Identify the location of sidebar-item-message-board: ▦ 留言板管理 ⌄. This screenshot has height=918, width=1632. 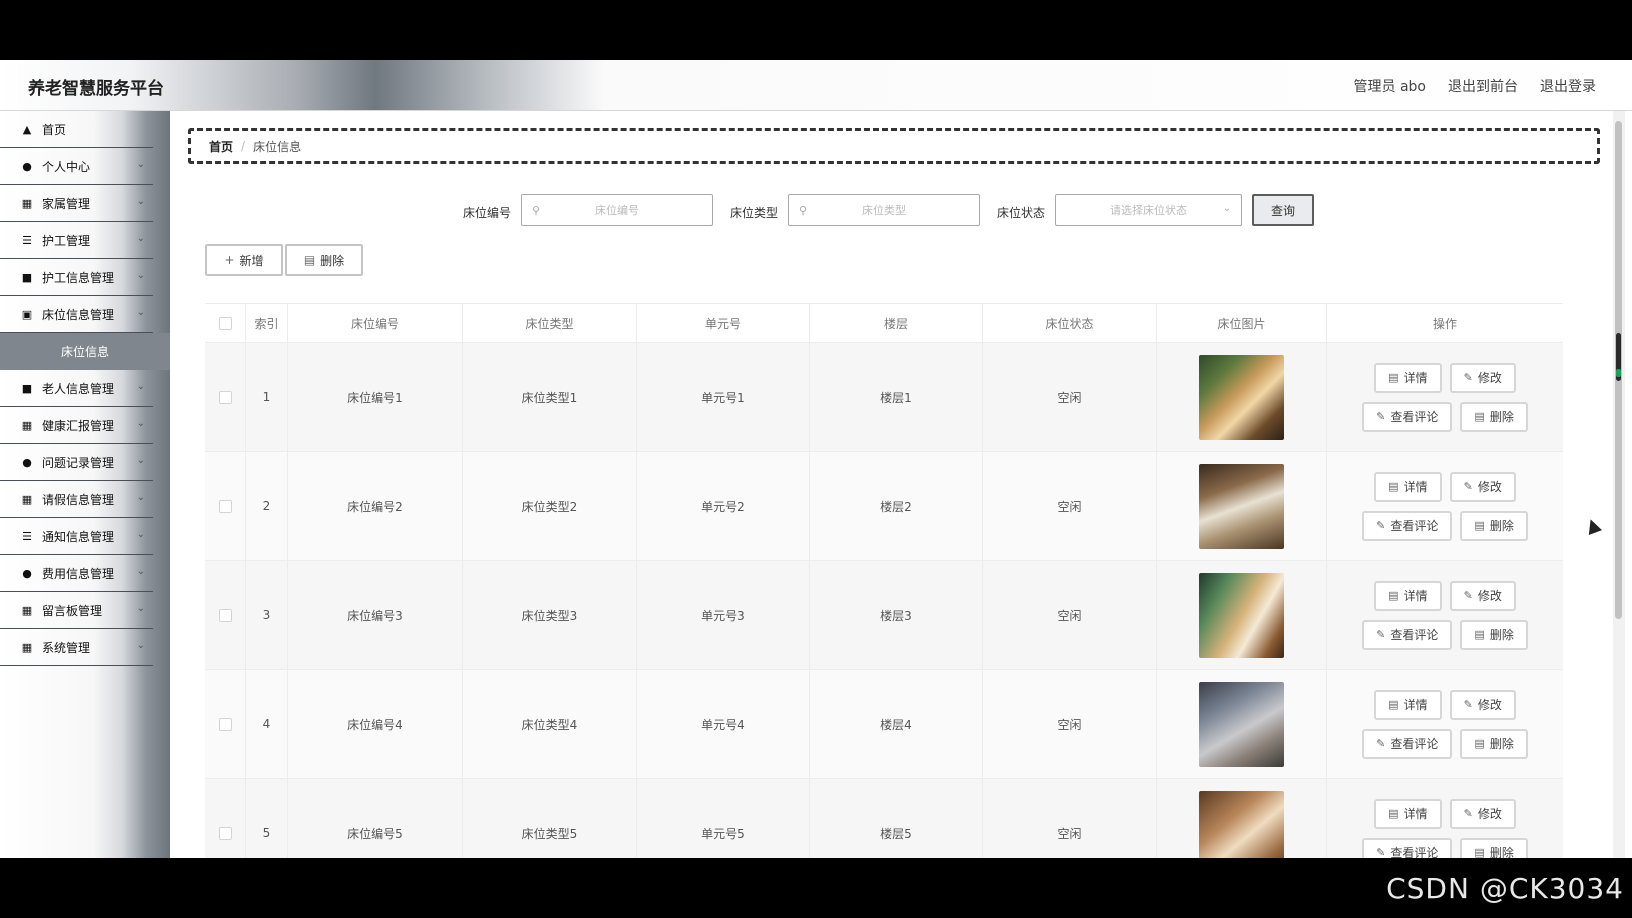
(76, 610).